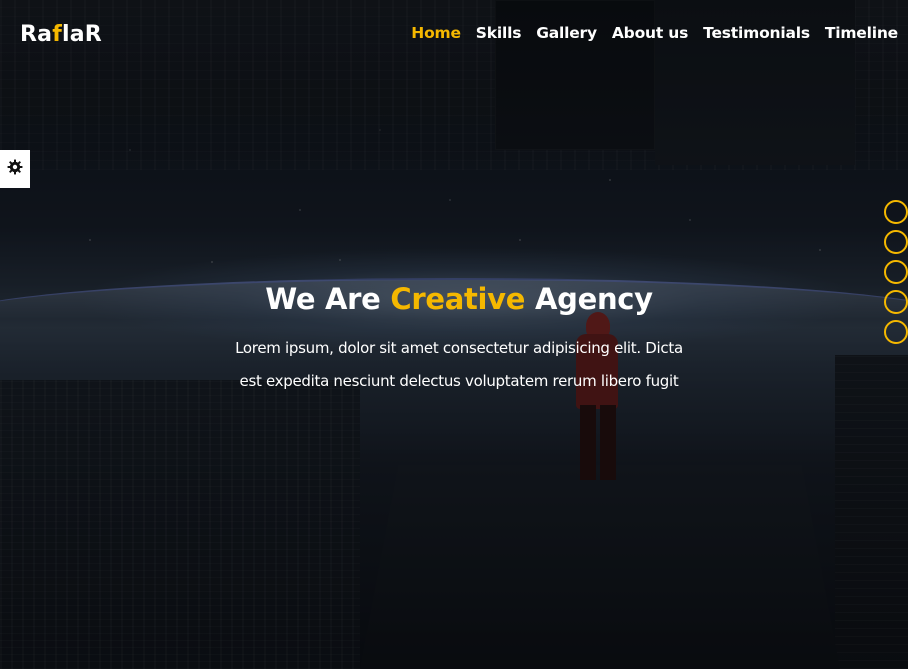  I want to click on hero-title-accent: Creative, so click(458, 299).